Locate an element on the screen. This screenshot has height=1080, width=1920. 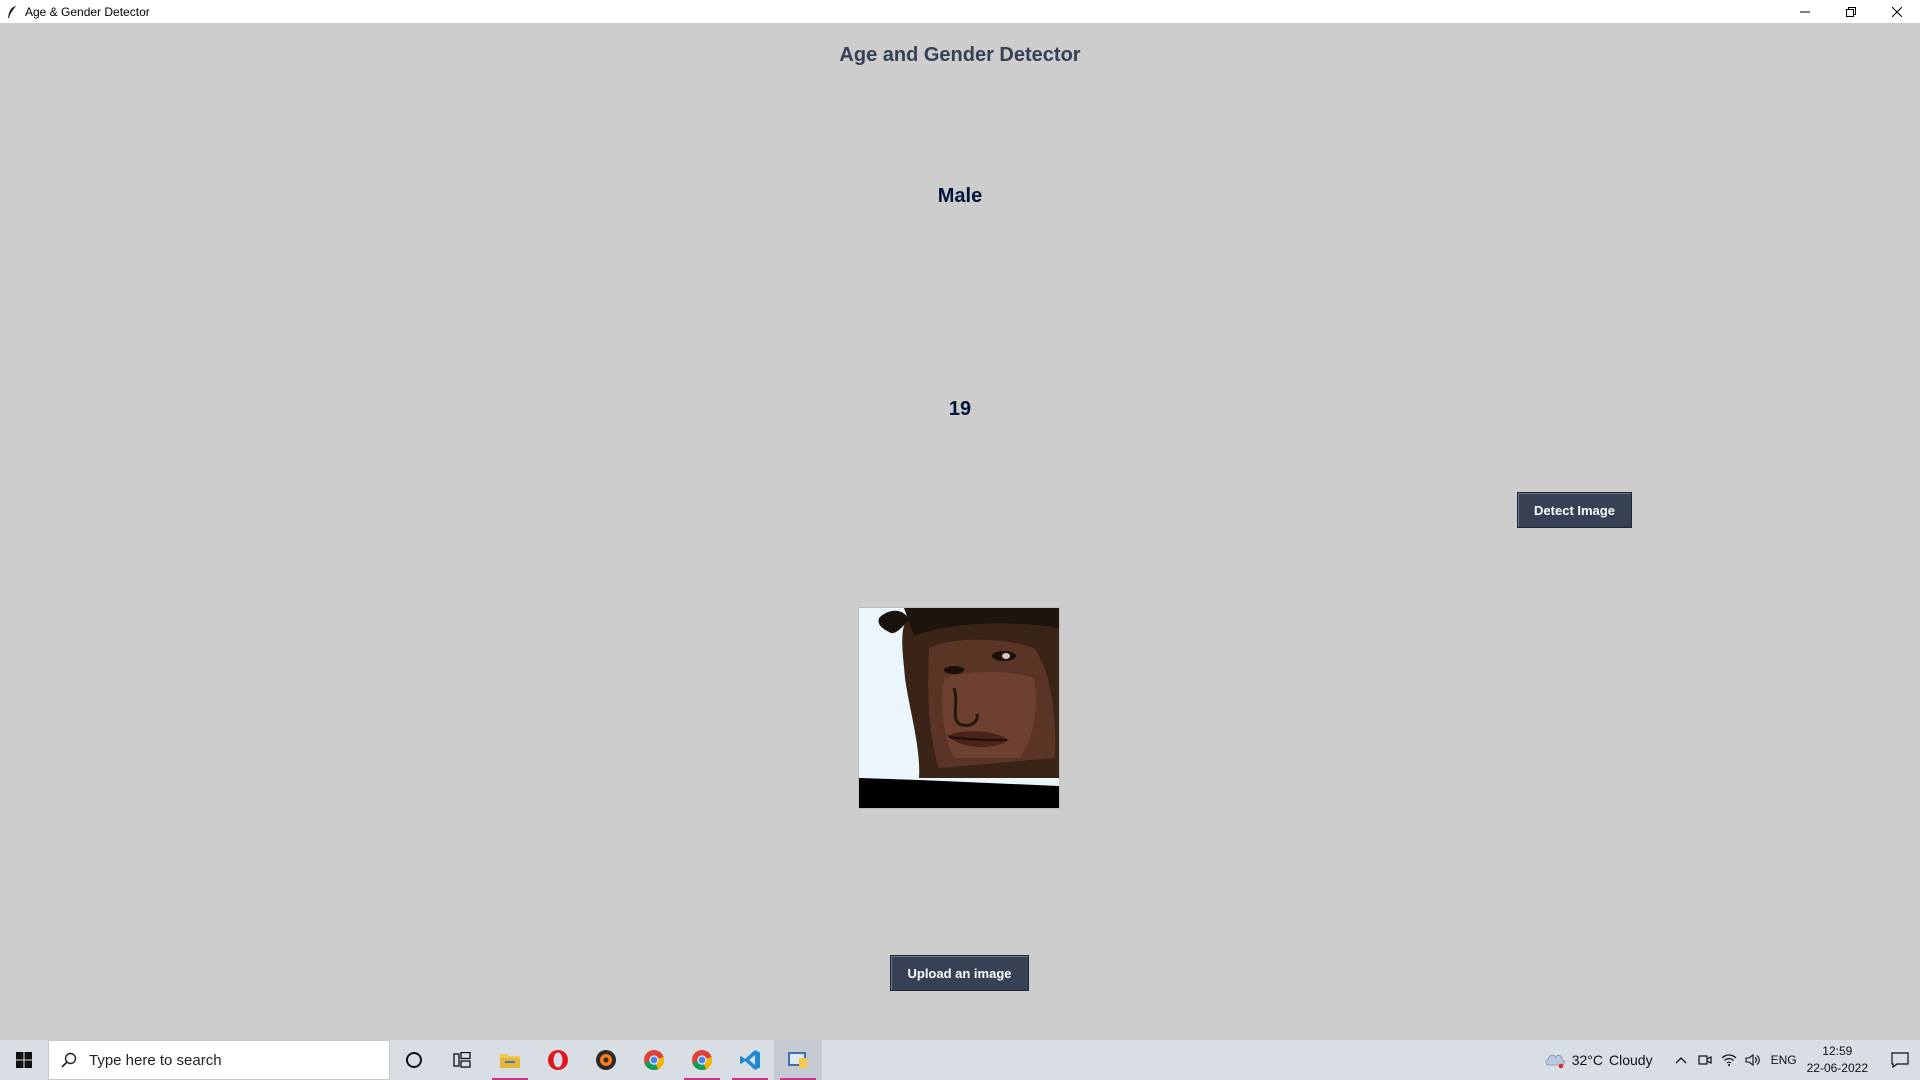
start-button is located at coordinates (24, 1060).